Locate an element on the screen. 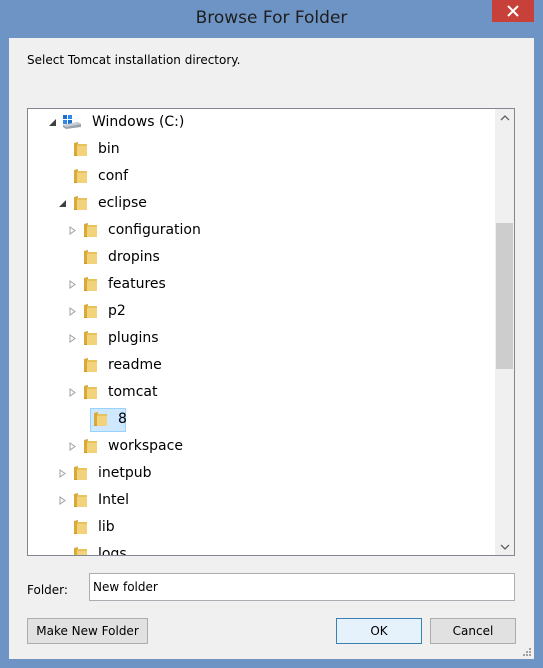  tree-item: inetpub is located at coordinates (106, 473).